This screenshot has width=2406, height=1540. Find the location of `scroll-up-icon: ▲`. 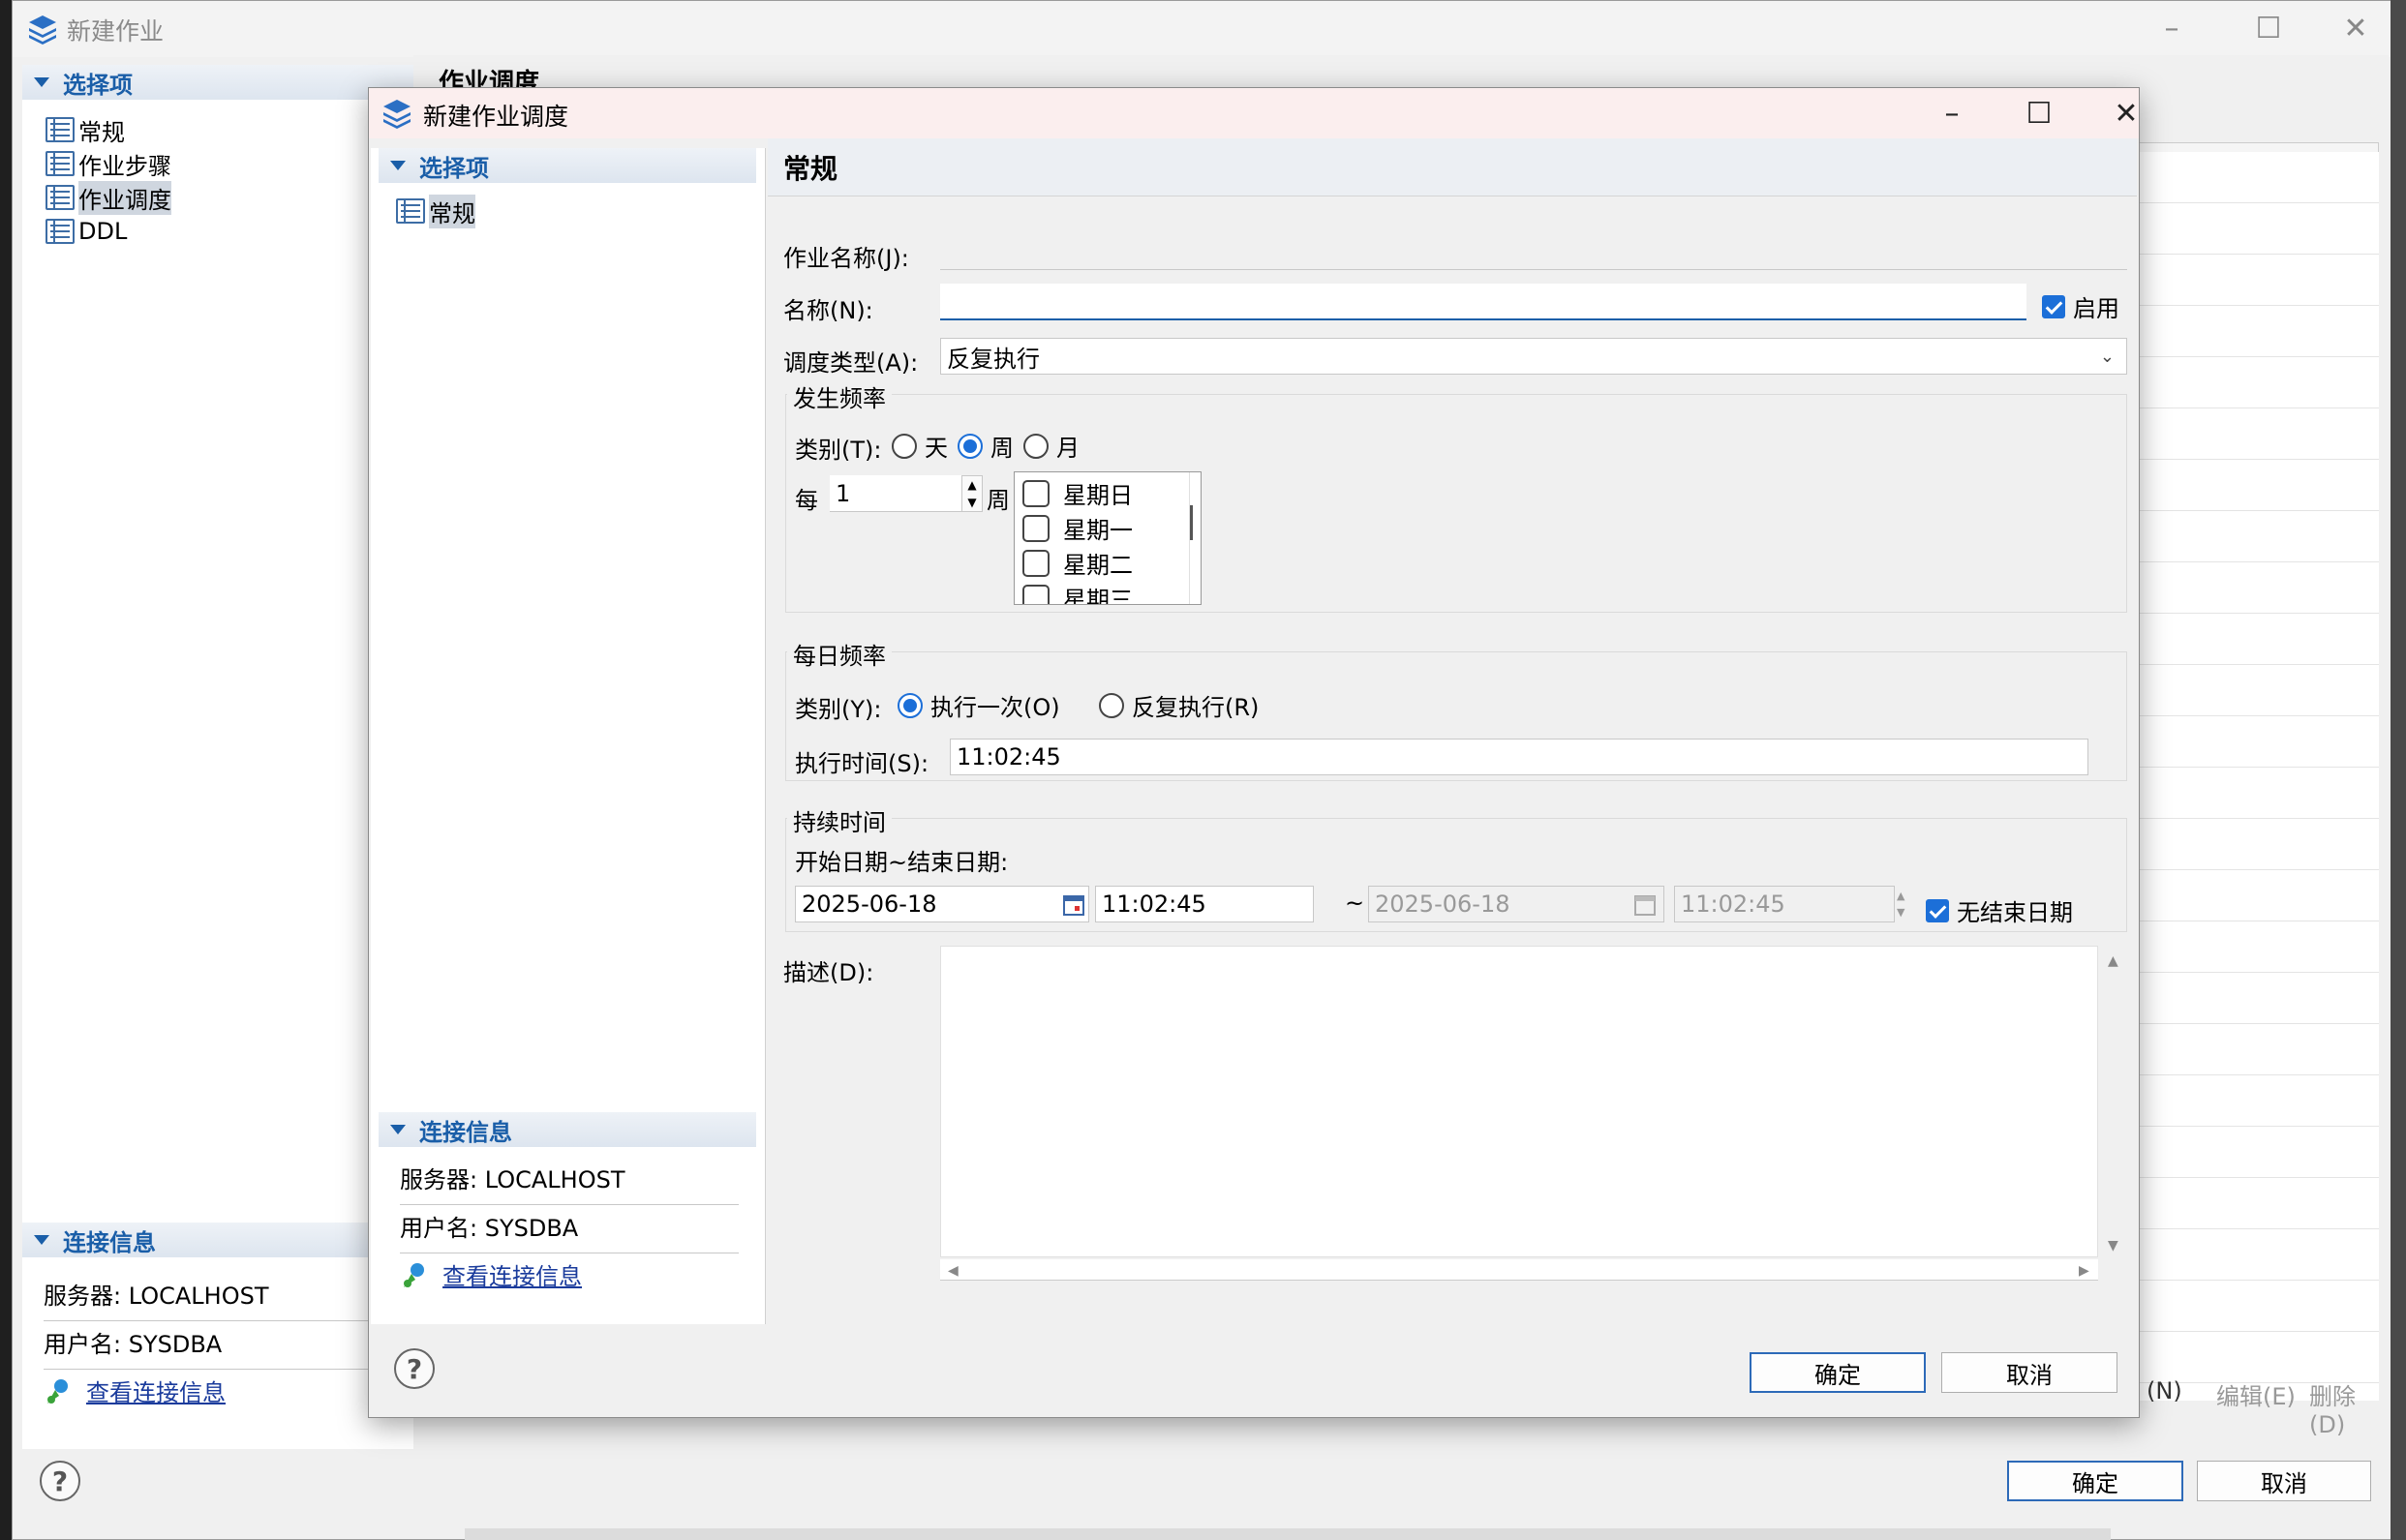

scroll-up-icon: ▲ is located at coordinates (2113, 961).